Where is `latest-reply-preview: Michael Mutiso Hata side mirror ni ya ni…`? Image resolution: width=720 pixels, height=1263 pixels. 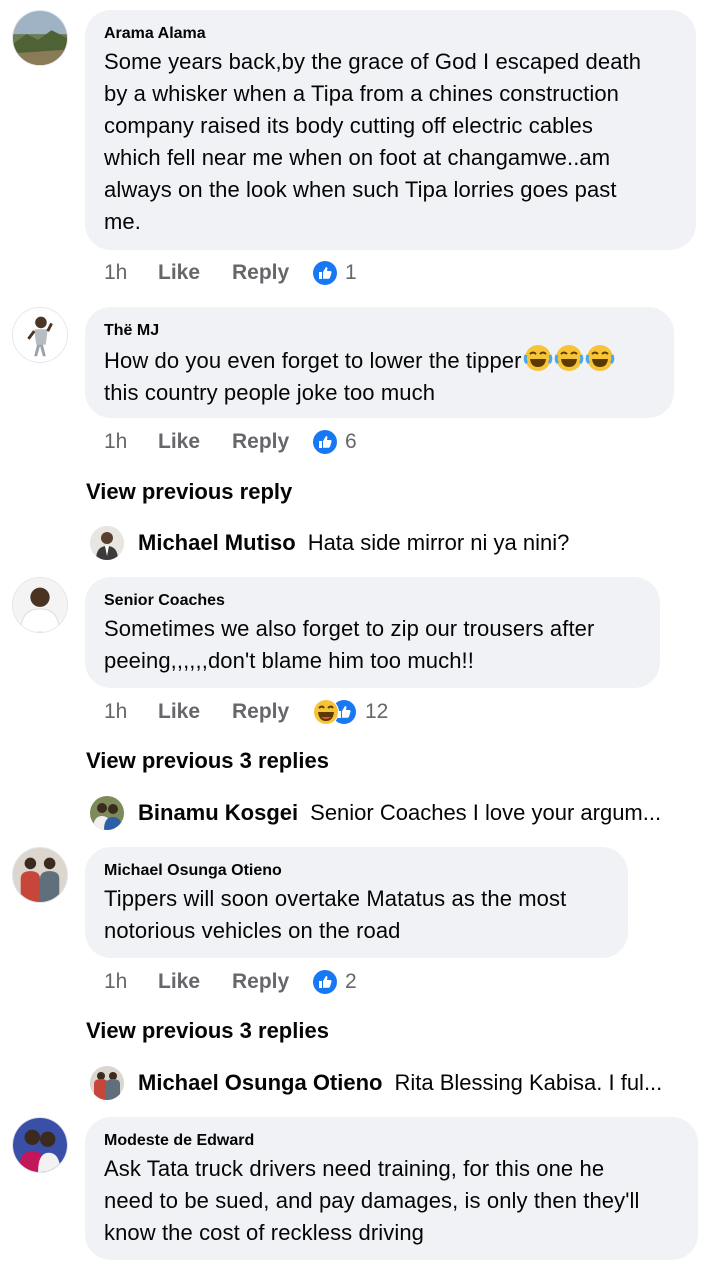
latest-reply-preview: Michael Mutiso Hata side mirror ni ya ni… is located at coordinates (390, 543).